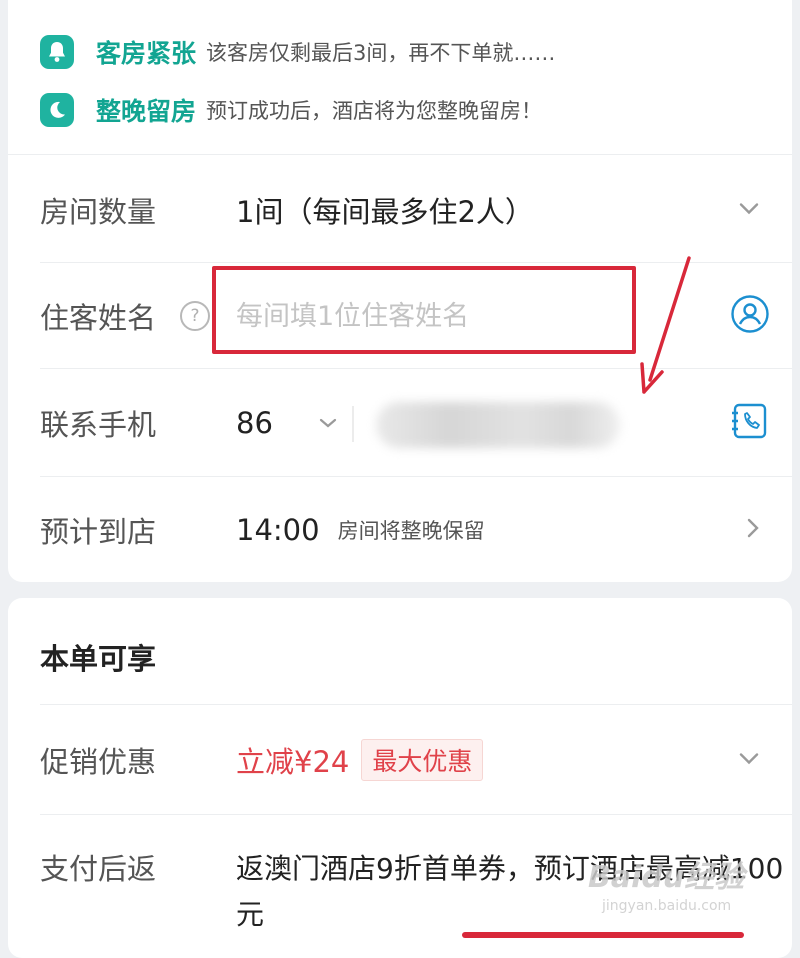 The width and height of the screenshot is (800, 958). I want to click on promo-amount: 立减¥24, so click(293, 762).